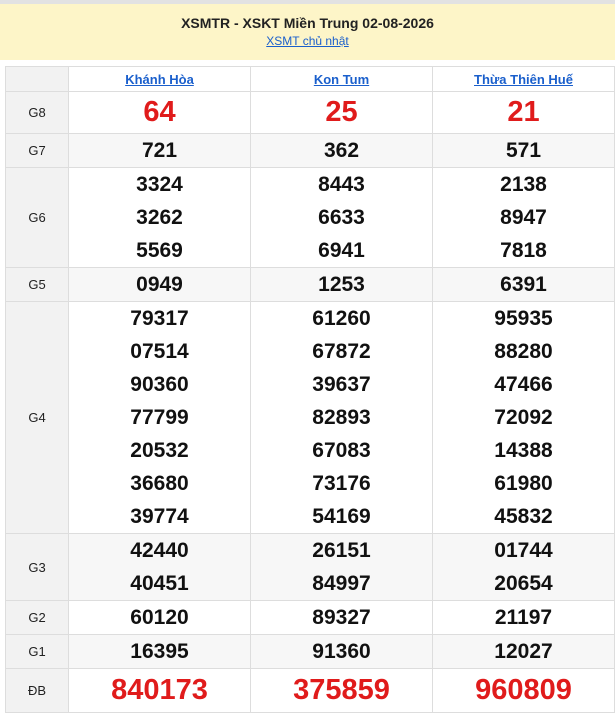 The height and width of the screenshot is (714, 615). I want to click on prize-label: G8, so click(37, 112).